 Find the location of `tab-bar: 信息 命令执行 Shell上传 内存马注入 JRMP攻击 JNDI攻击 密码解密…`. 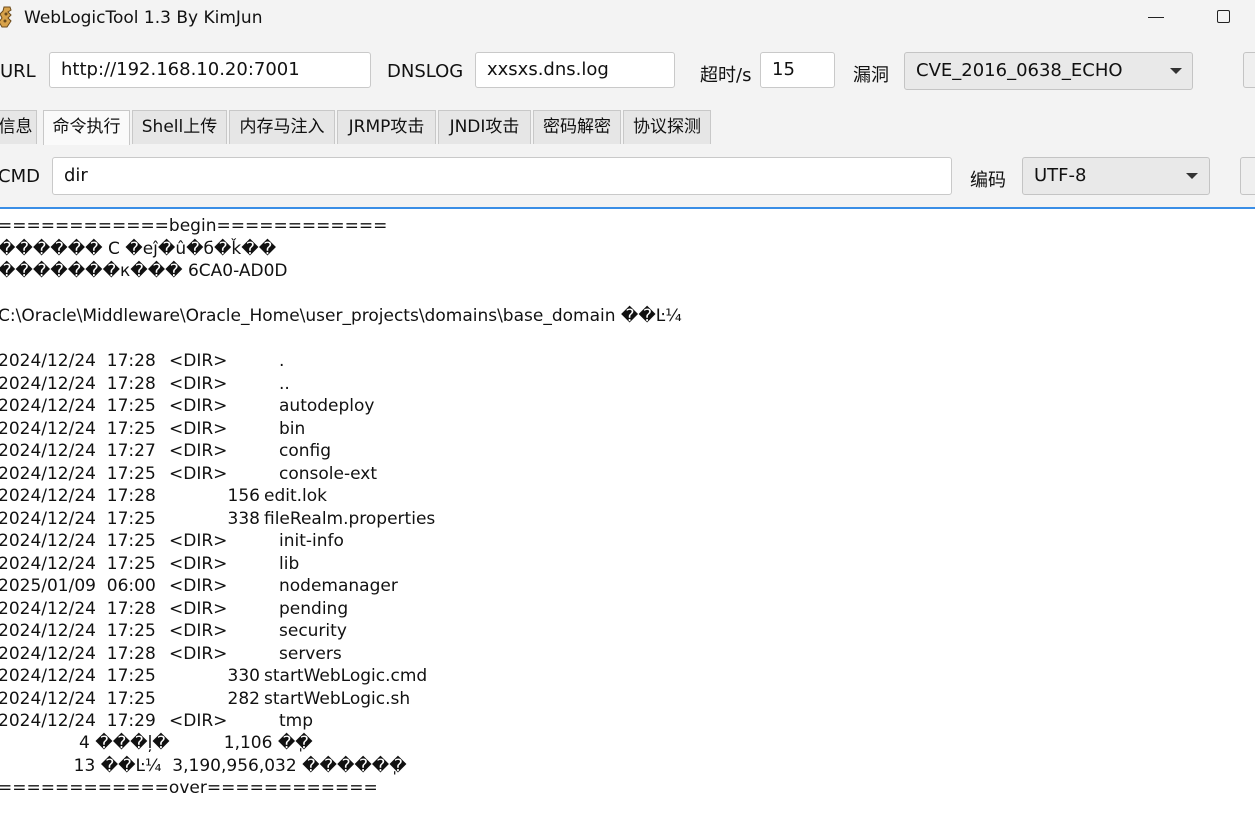

tab-bar: 信息 命令执行 Shell上传 内存马注入 JRMP攻击 JNDI攻击 密码解密… is located at coordinates (627, 127).